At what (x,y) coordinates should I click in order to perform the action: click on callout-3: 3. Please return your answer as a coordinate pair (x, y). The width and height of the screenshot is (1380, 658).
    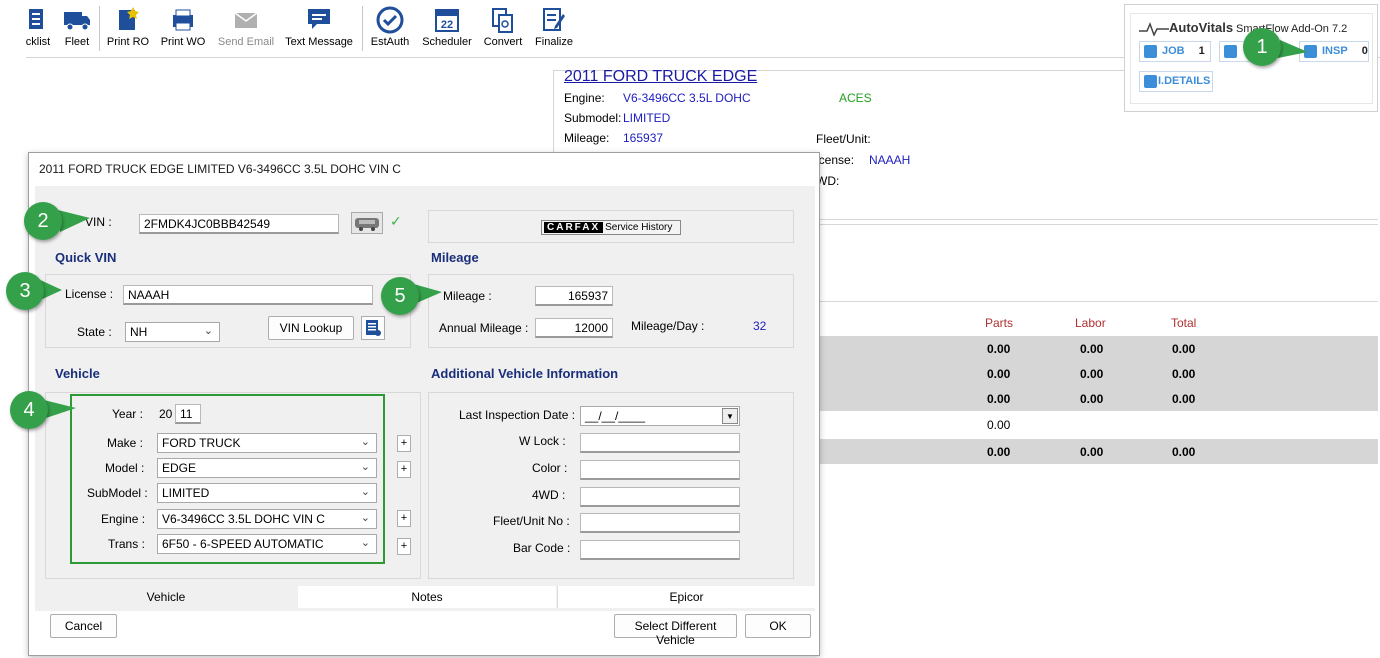
    Looking at the image, I should click on (25, 291).